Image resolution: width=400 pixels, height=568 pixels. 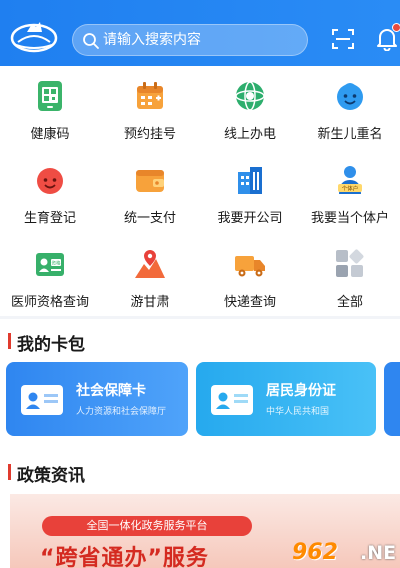 I want to click on service-appointment: 预约挂号, so click(x=150, y=106).